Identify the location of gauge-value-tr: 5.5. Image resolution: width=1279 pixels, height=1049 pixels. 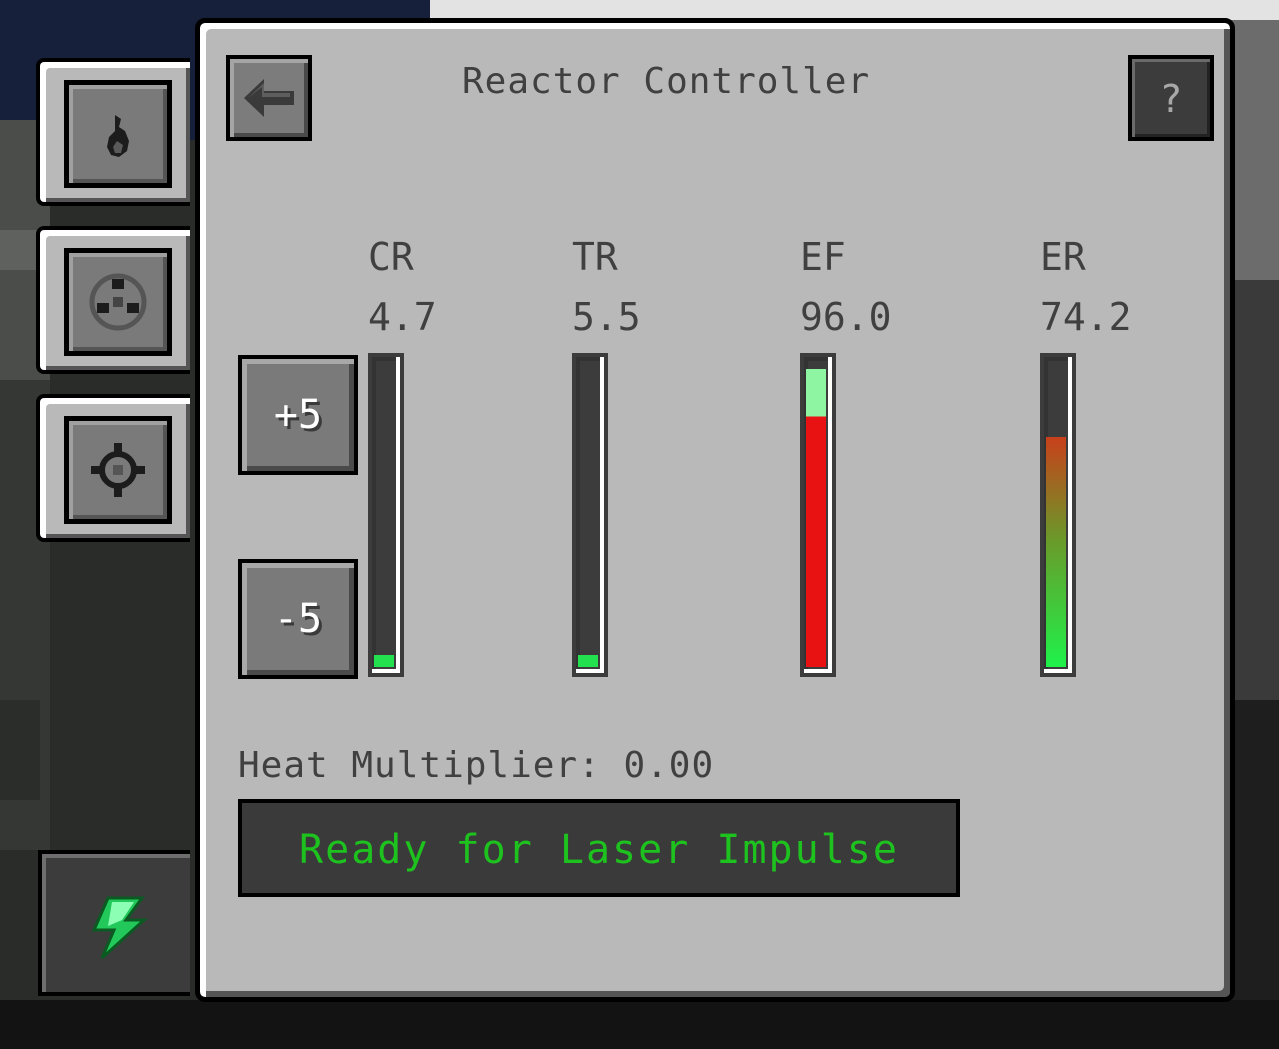
(606, 317).